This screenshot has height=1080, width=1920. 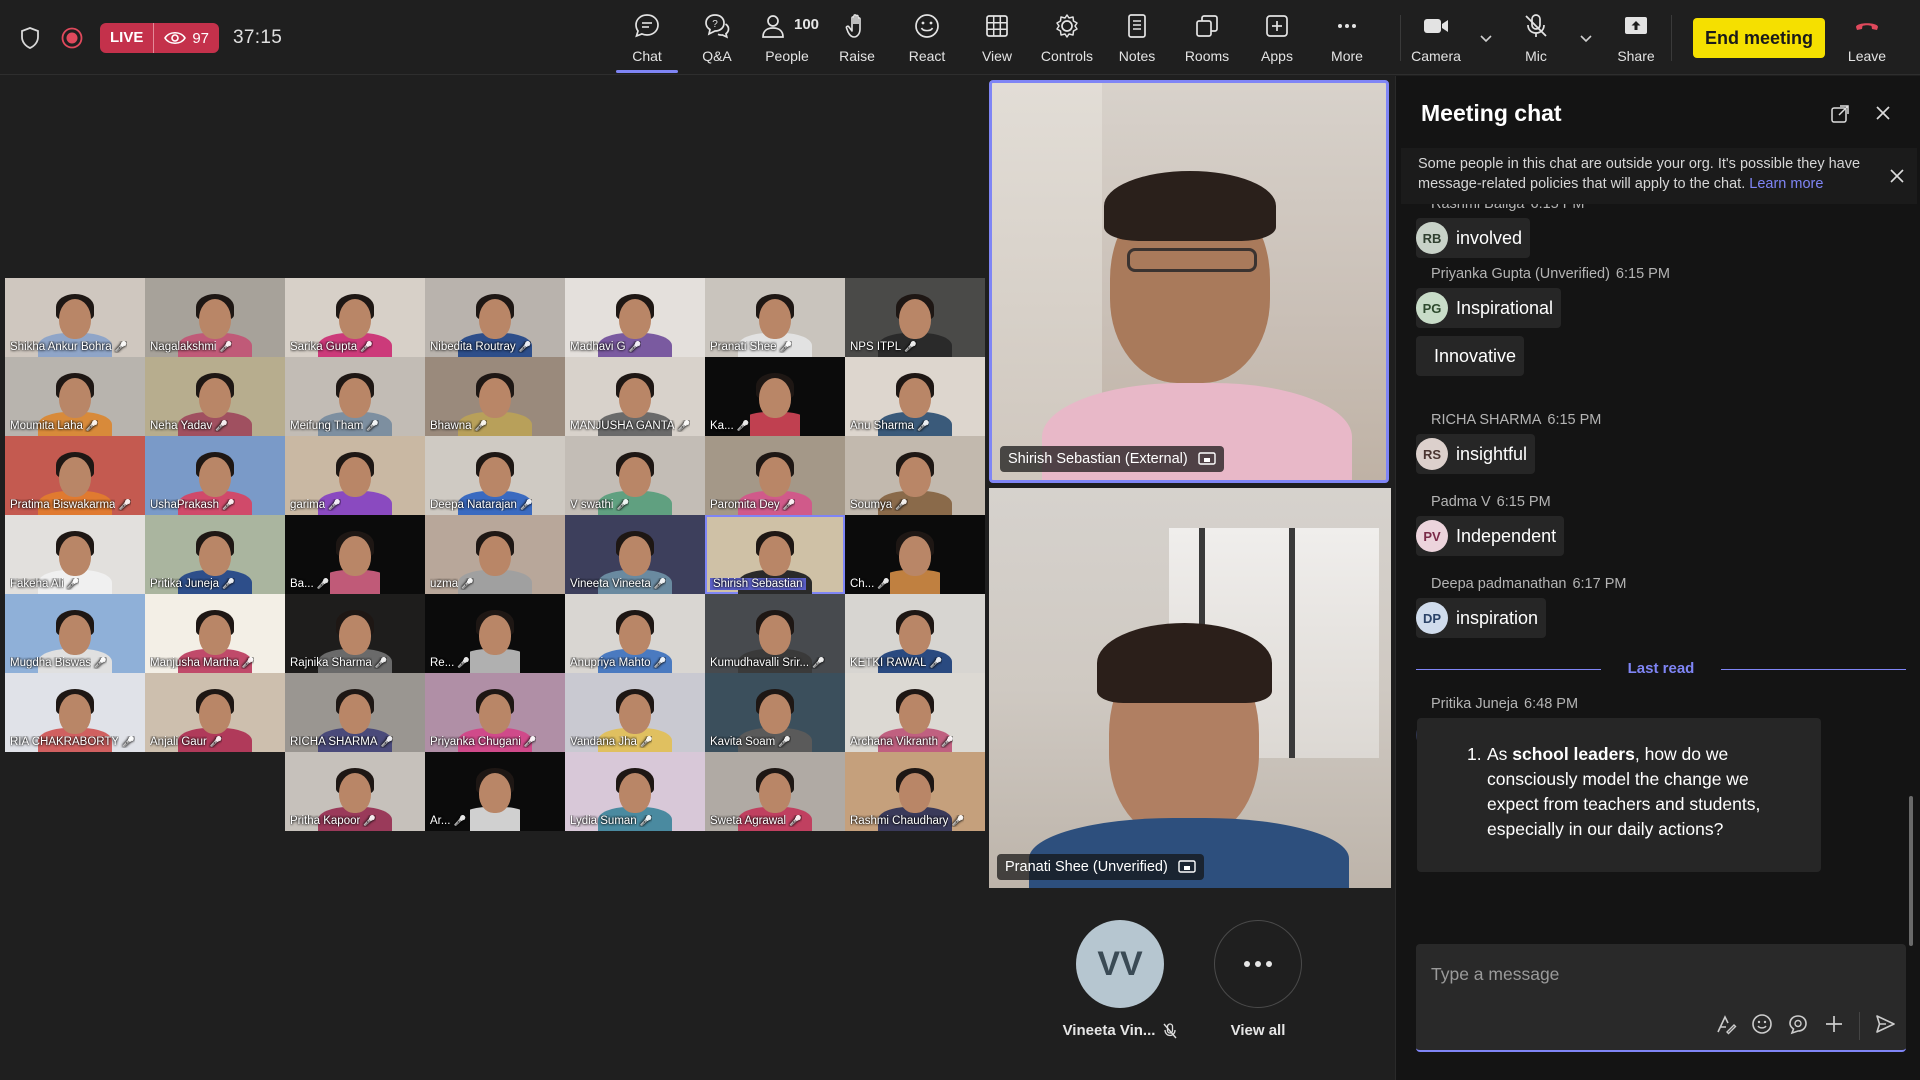 I want to click on participant-name: Rajnika Sharma 🎤, so click(x=338, y=663).